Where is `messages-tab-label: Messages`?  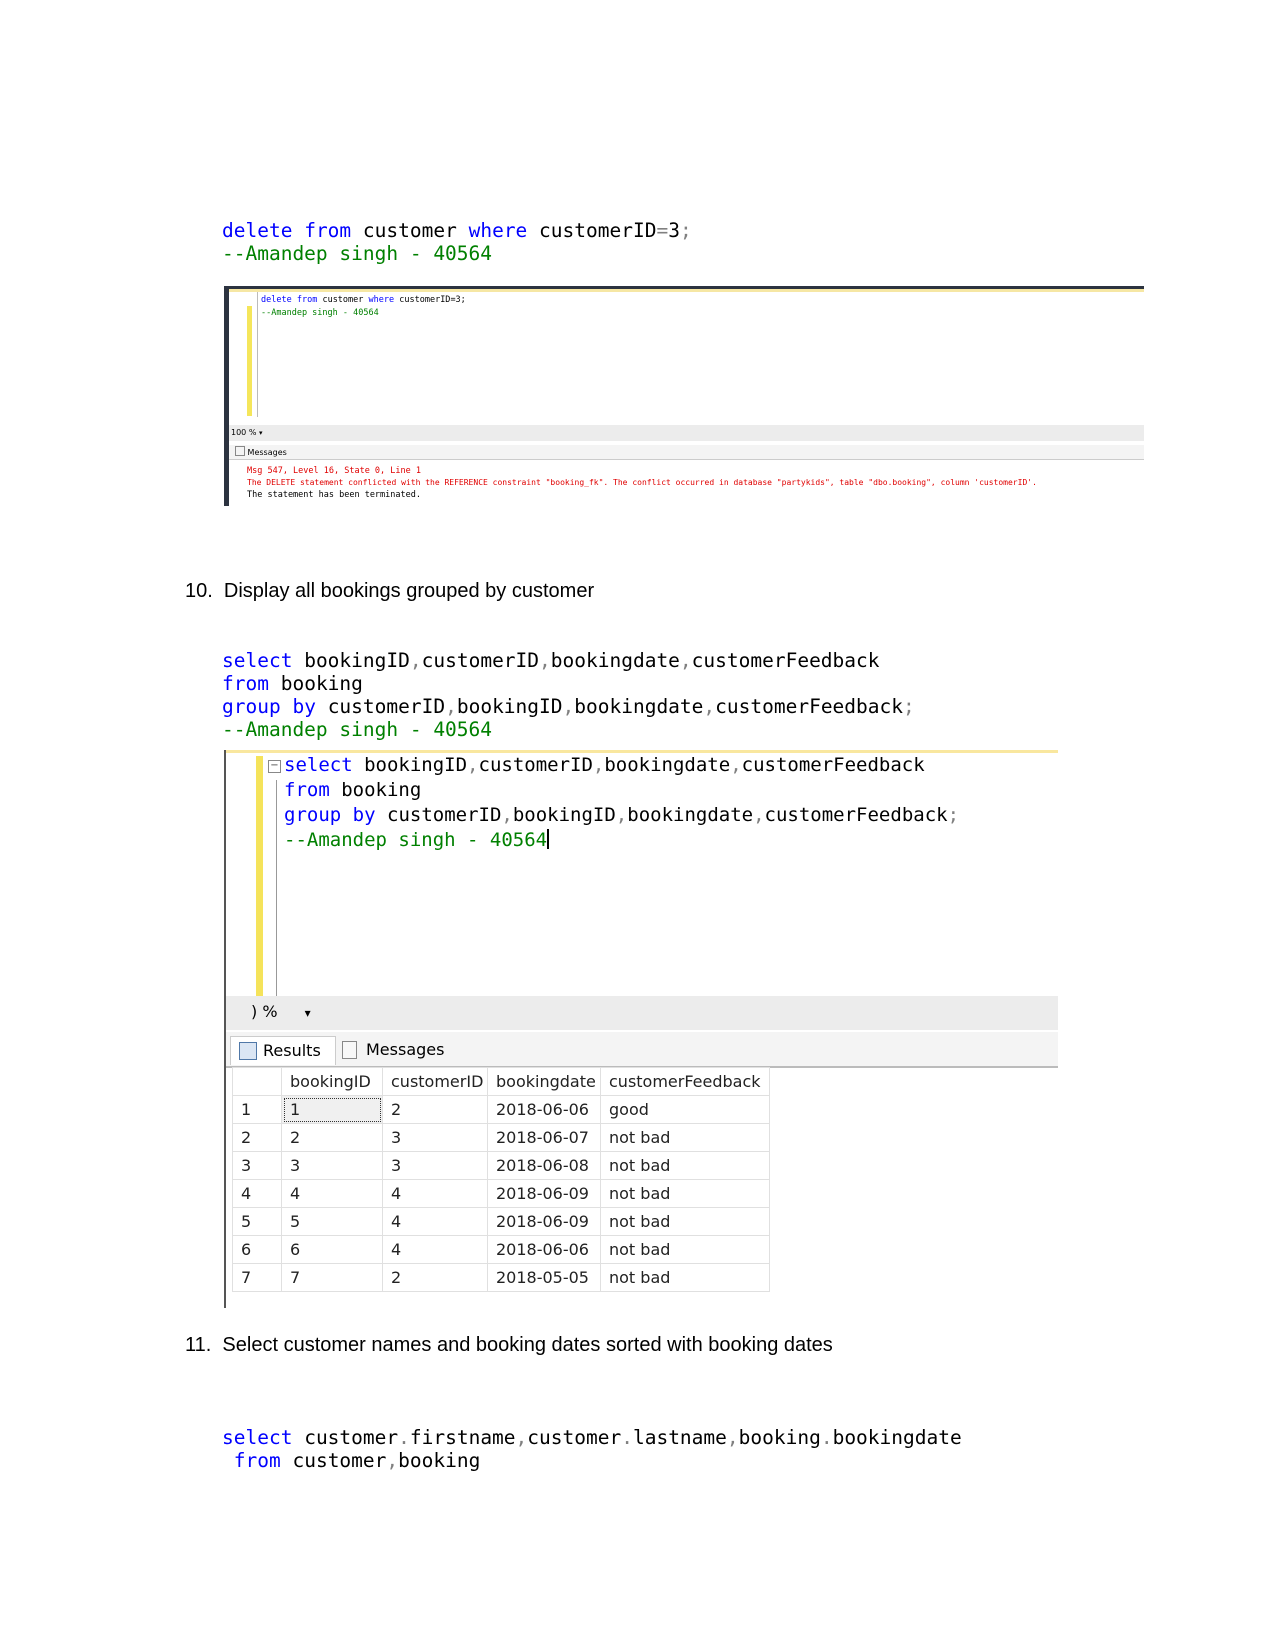 messages-tab-label: Messages is located at coordinates (267, 452).